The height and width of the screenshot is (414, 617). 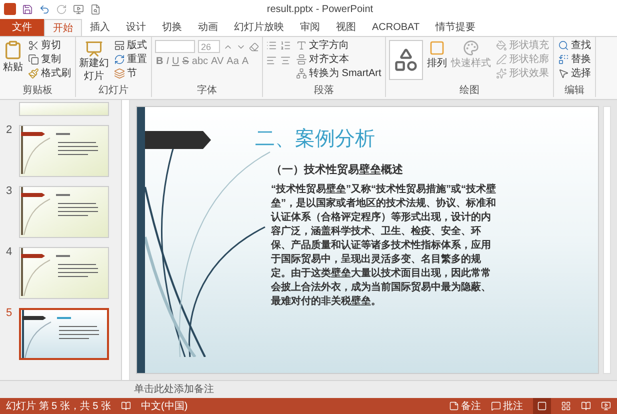 I want to click on undo-icon, so click(x=44, y=9).